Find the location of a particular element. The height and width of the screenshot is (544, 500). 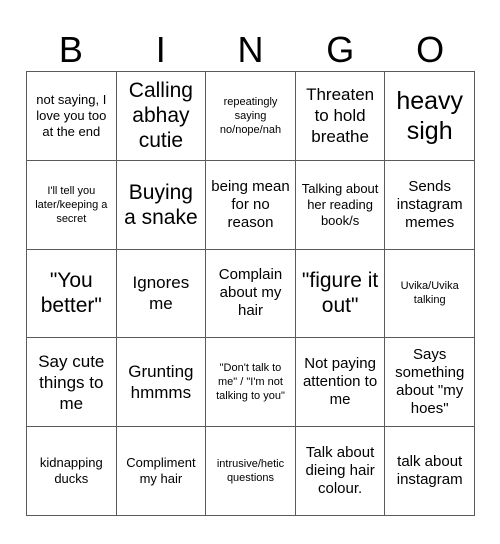

bingo-cell-text: being mean for no reason is located at coordinates (250, 204).